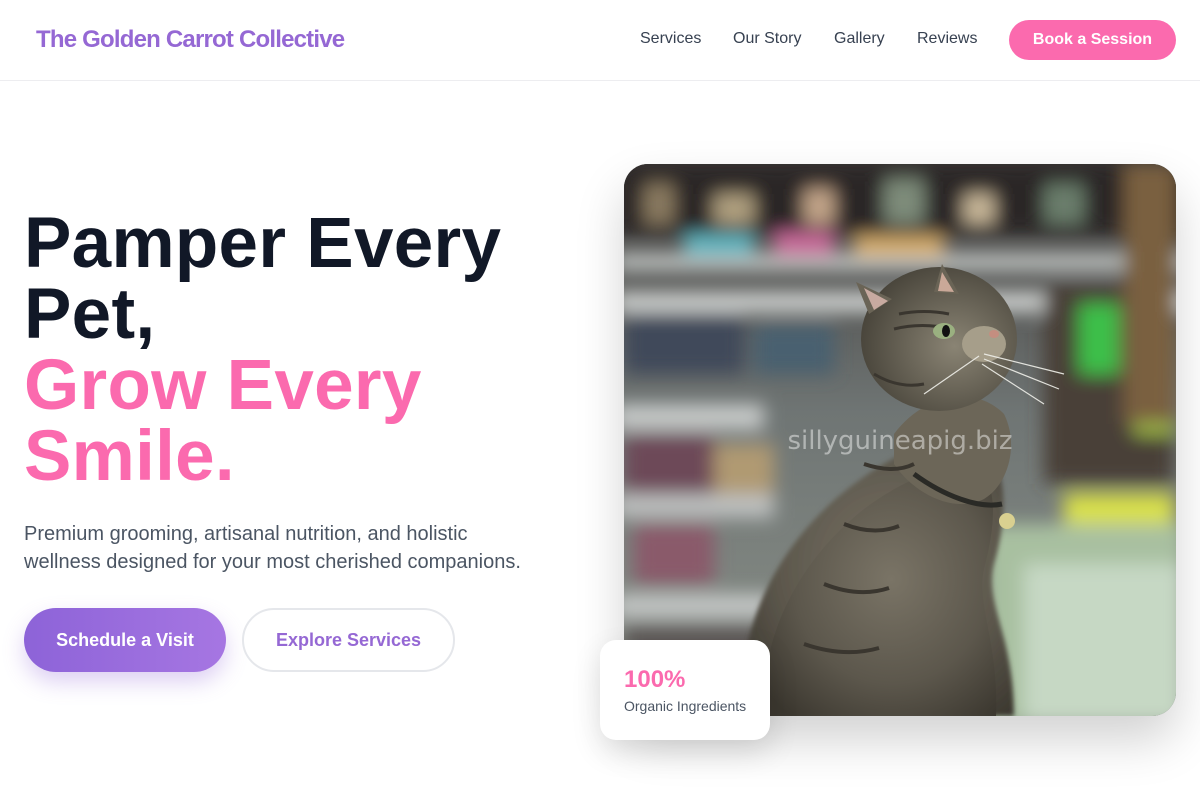  I want to click on hero-title-accent-line-1: Grow Every, so click(223, 385).